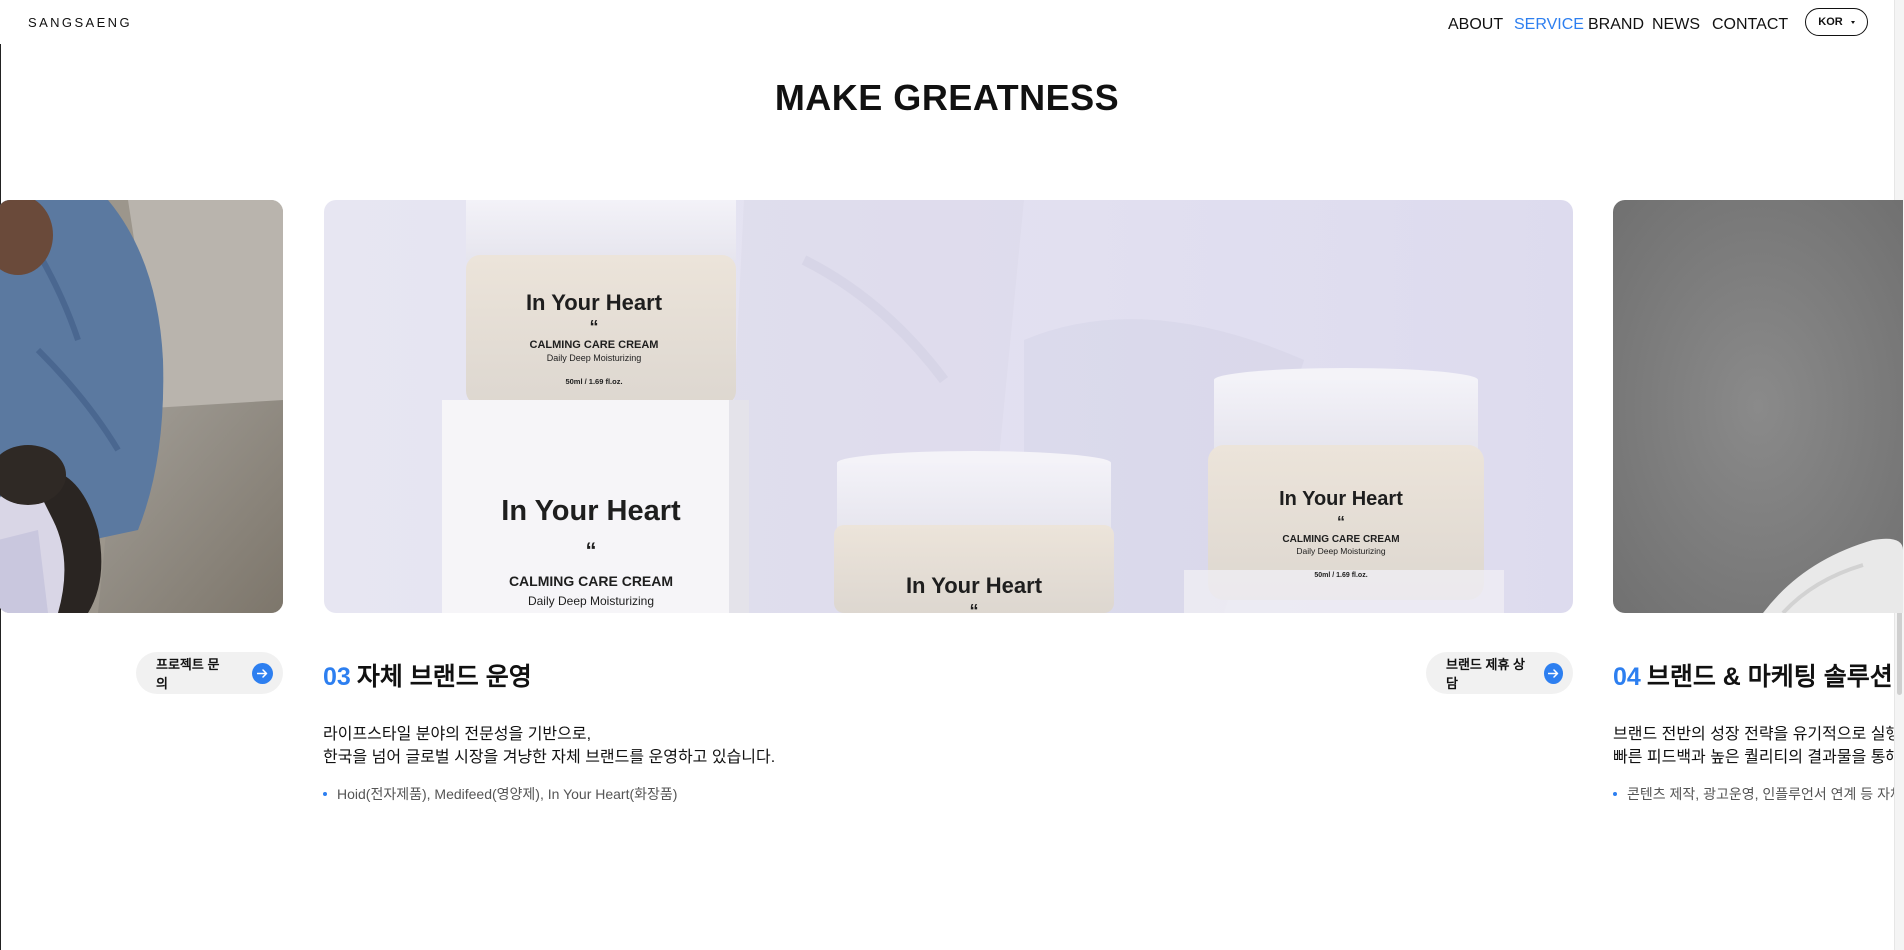 The height and width of the screenshot is (950, 1904). Describe the element at coordinates (80, 22) in the screenshot. I see `site-logo: SANGSAENG` at that location.